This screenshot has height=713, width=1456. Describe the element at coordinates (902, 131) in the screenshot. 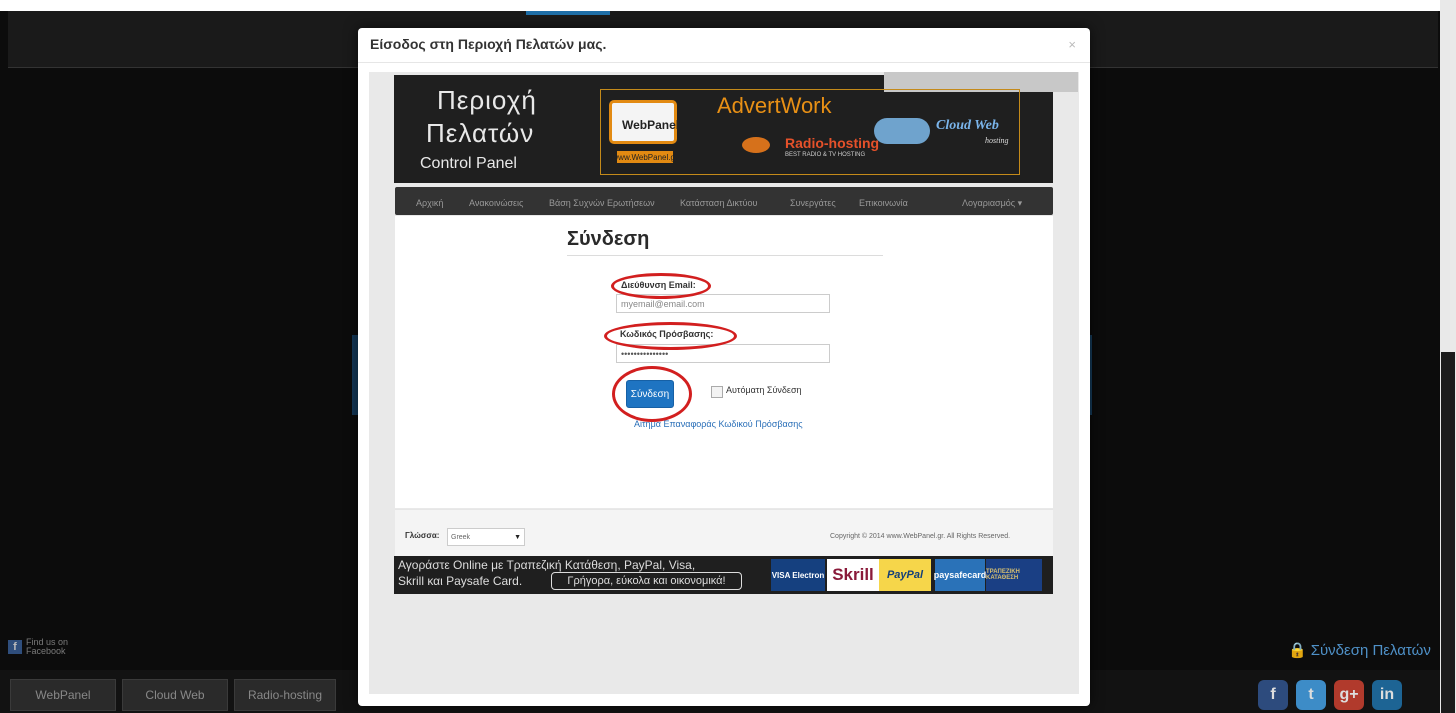

I see `cloud-icon` at that location.